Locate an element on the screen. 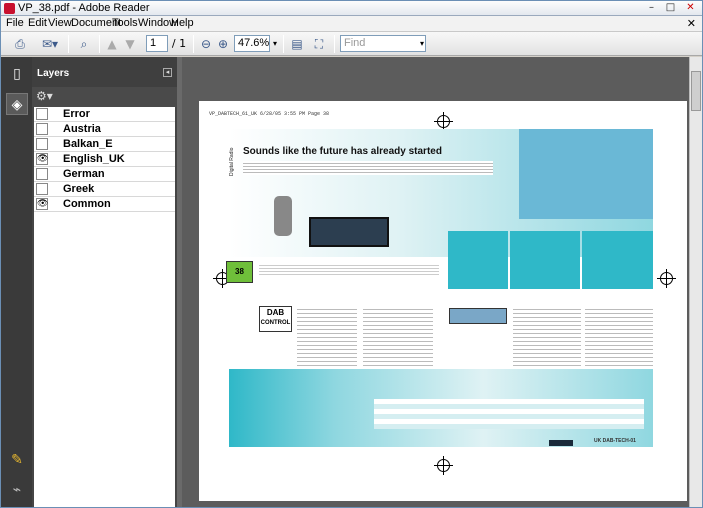 This screenshot has width=703, height=508. window-title: VP_38.pdf - Adobe Reader is located at coordinates (84, 8).